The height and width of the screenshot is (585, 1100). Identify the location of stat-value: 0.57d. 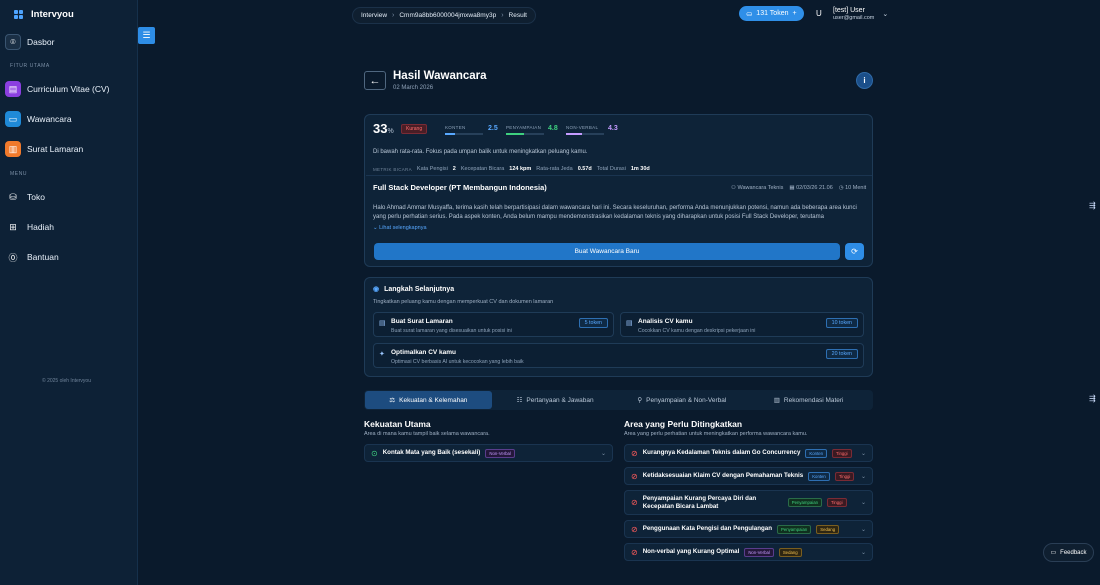
(584, 169).